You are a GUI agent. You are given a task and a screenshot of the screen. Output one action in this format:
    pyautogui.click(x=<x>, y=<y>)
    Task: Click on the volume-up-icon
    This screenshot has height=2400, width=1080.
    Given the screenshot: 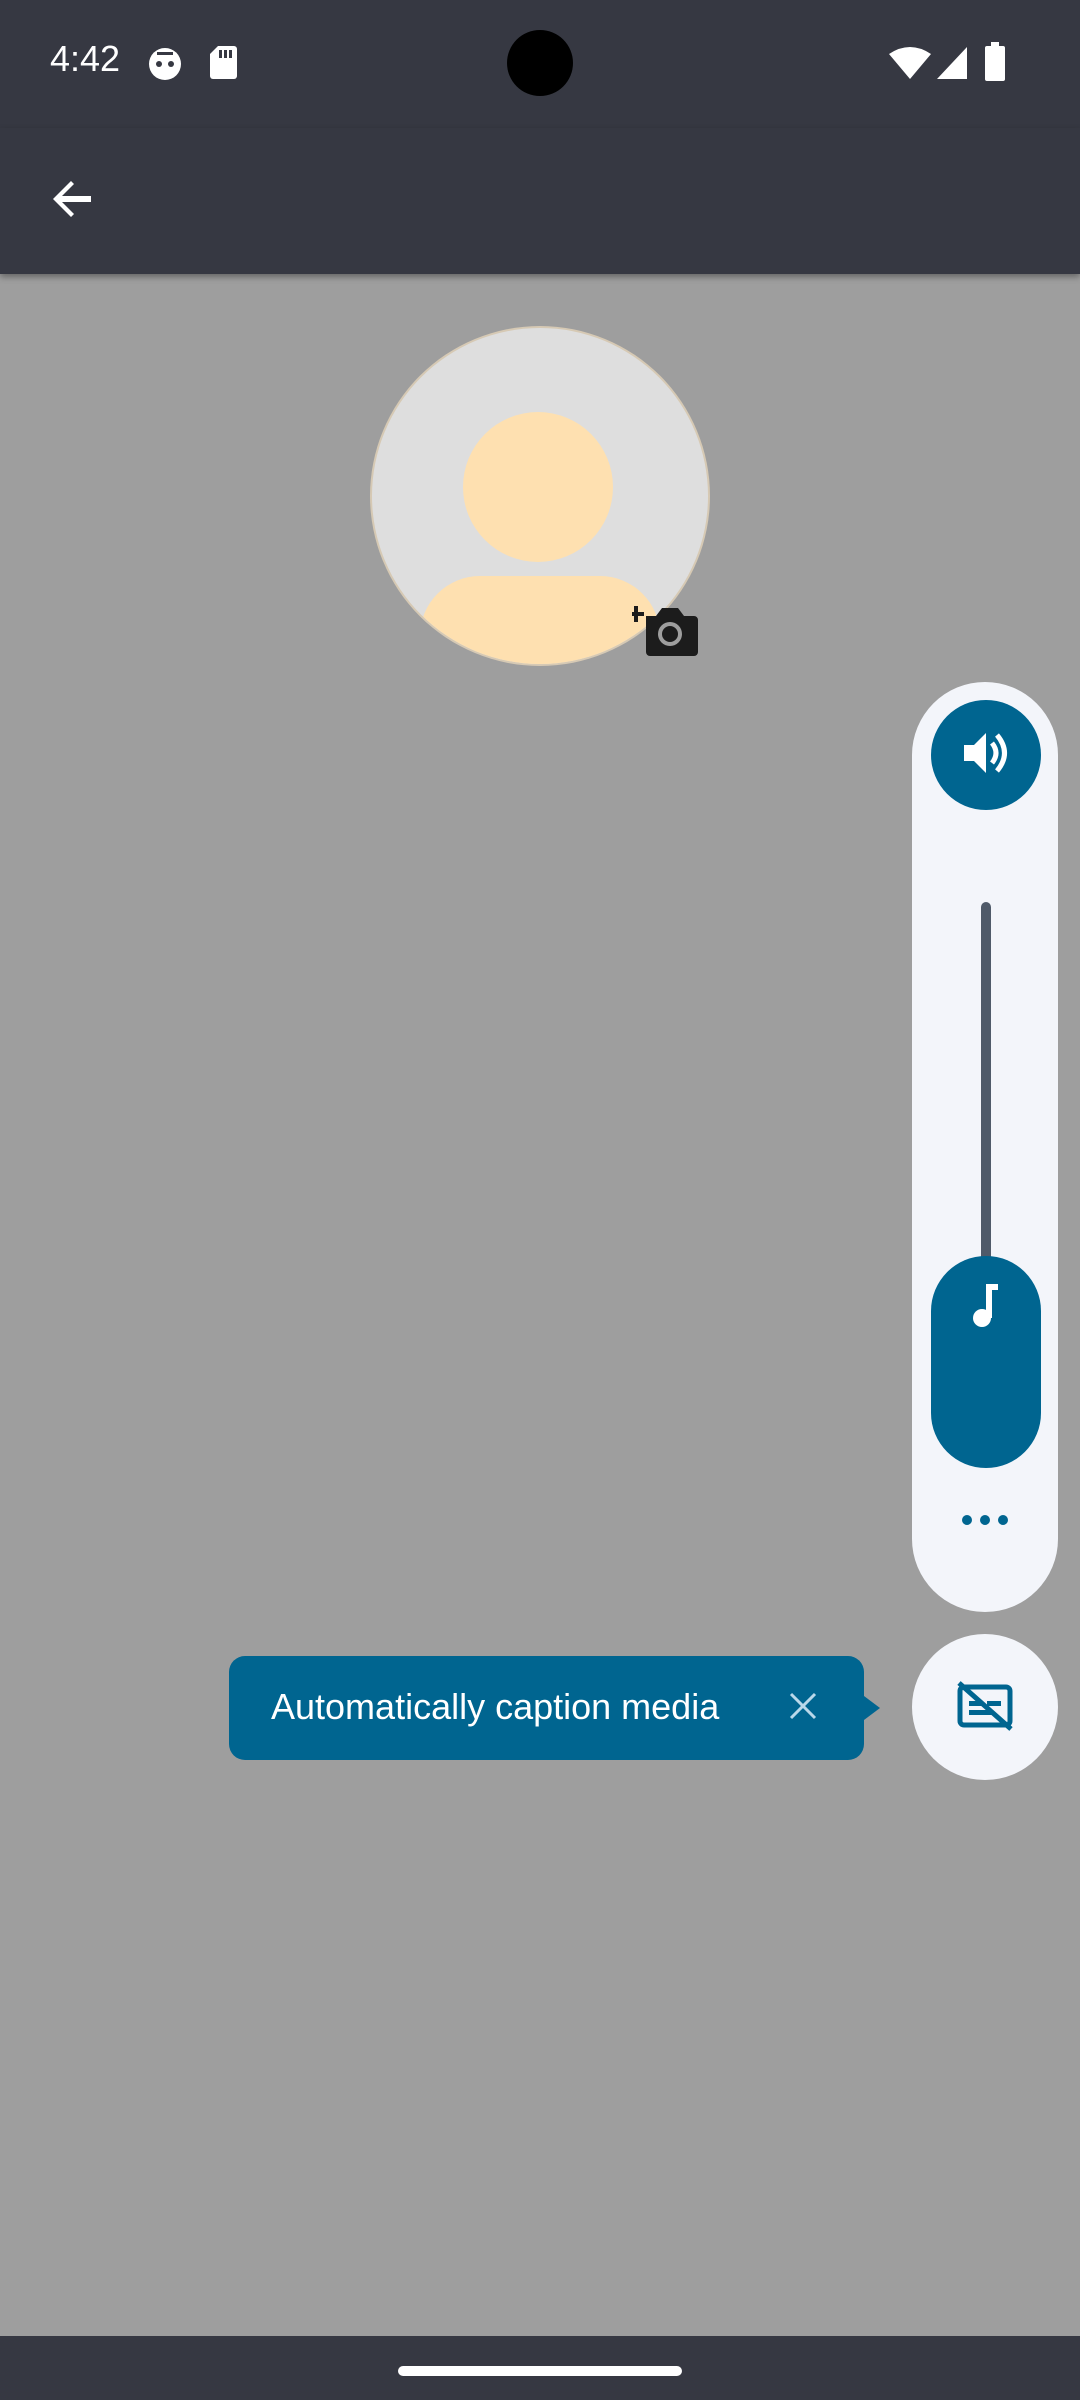 What is the action you would take?
    pyautogui.click(x=986, y=755)
    